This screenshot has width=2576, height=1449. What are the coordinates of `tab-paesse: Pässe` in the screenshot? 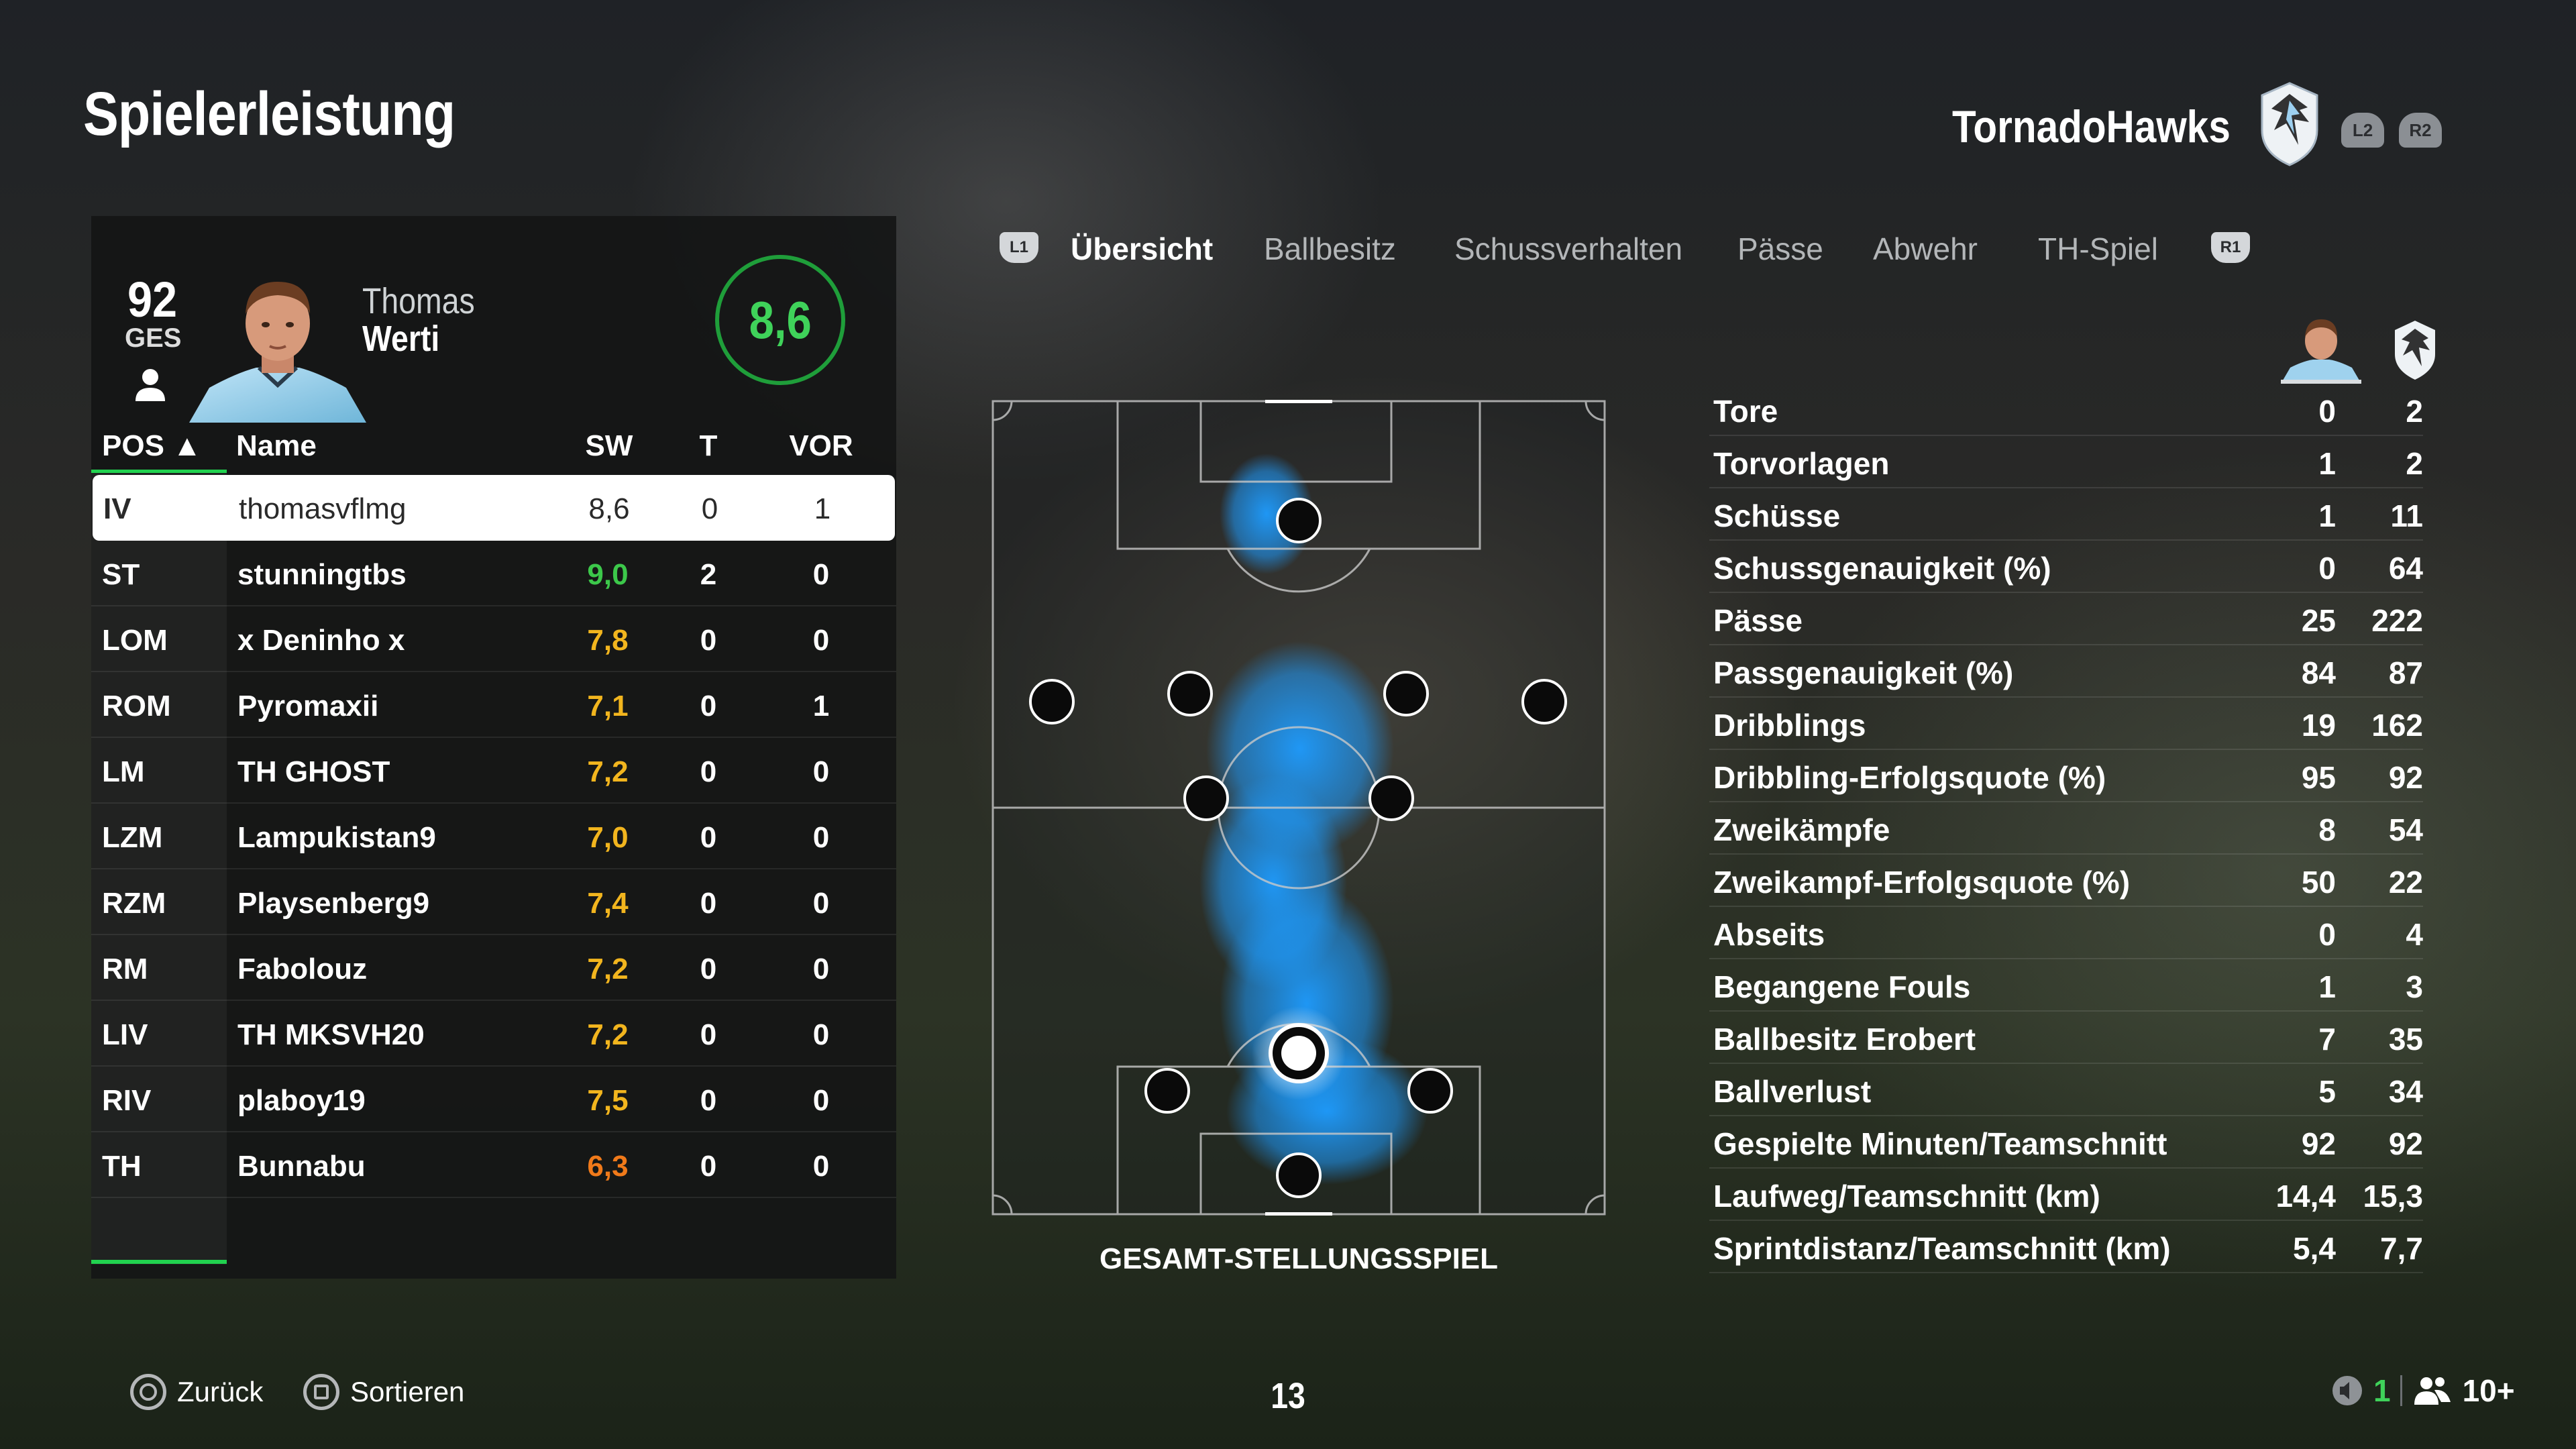 It's located at (1780, 249).